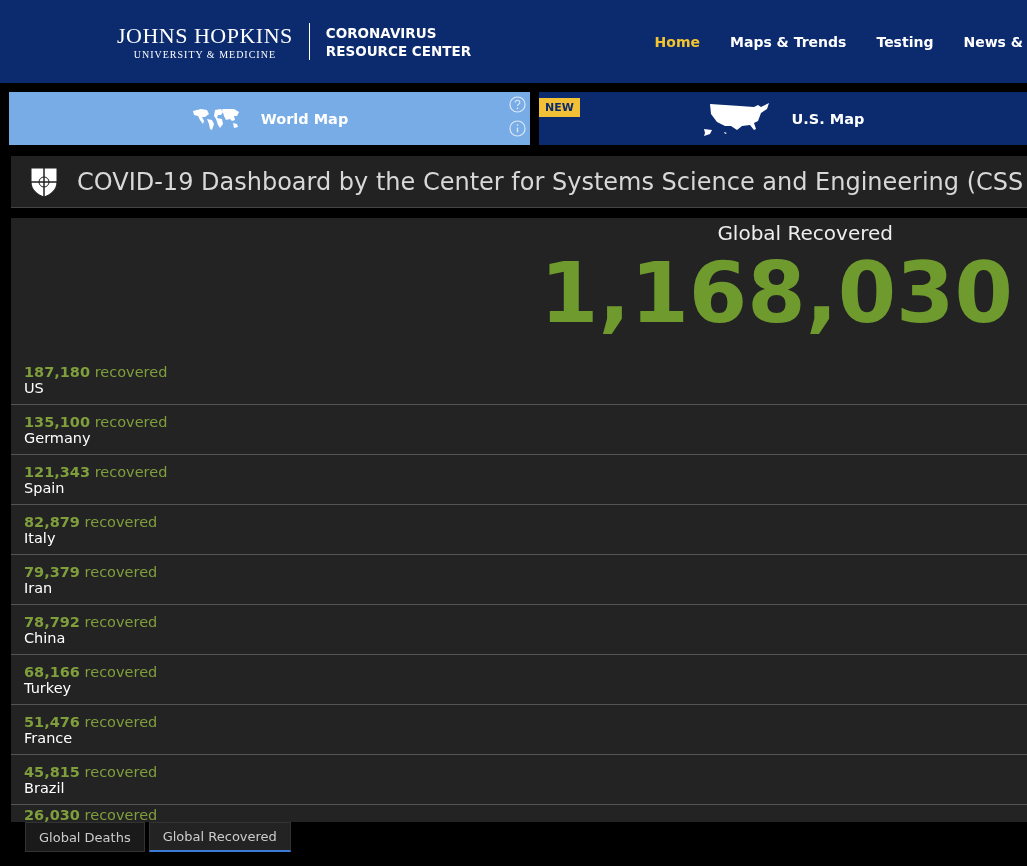 The height and width of the screenshot is (866, 1027). What do you see at coordinates (550, 181) in the screenshot?
I see `dashboard-title: COVID-19 Dashboard by the Center for Systems Science and Engineering (CSS` at bounding box center [550, 181].